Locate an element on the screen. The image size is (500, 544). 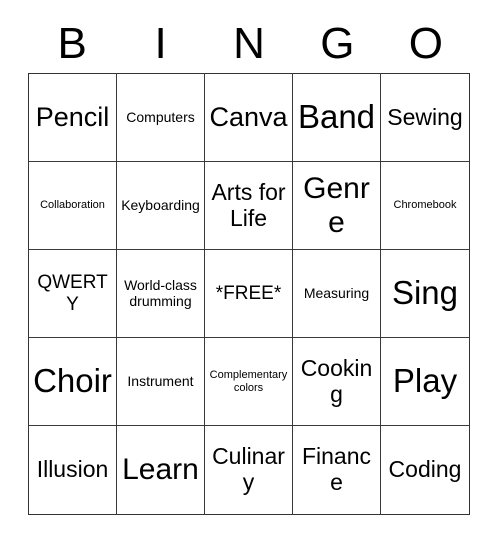
bingo-cell: Pencil is located at coordinates (73, 118).